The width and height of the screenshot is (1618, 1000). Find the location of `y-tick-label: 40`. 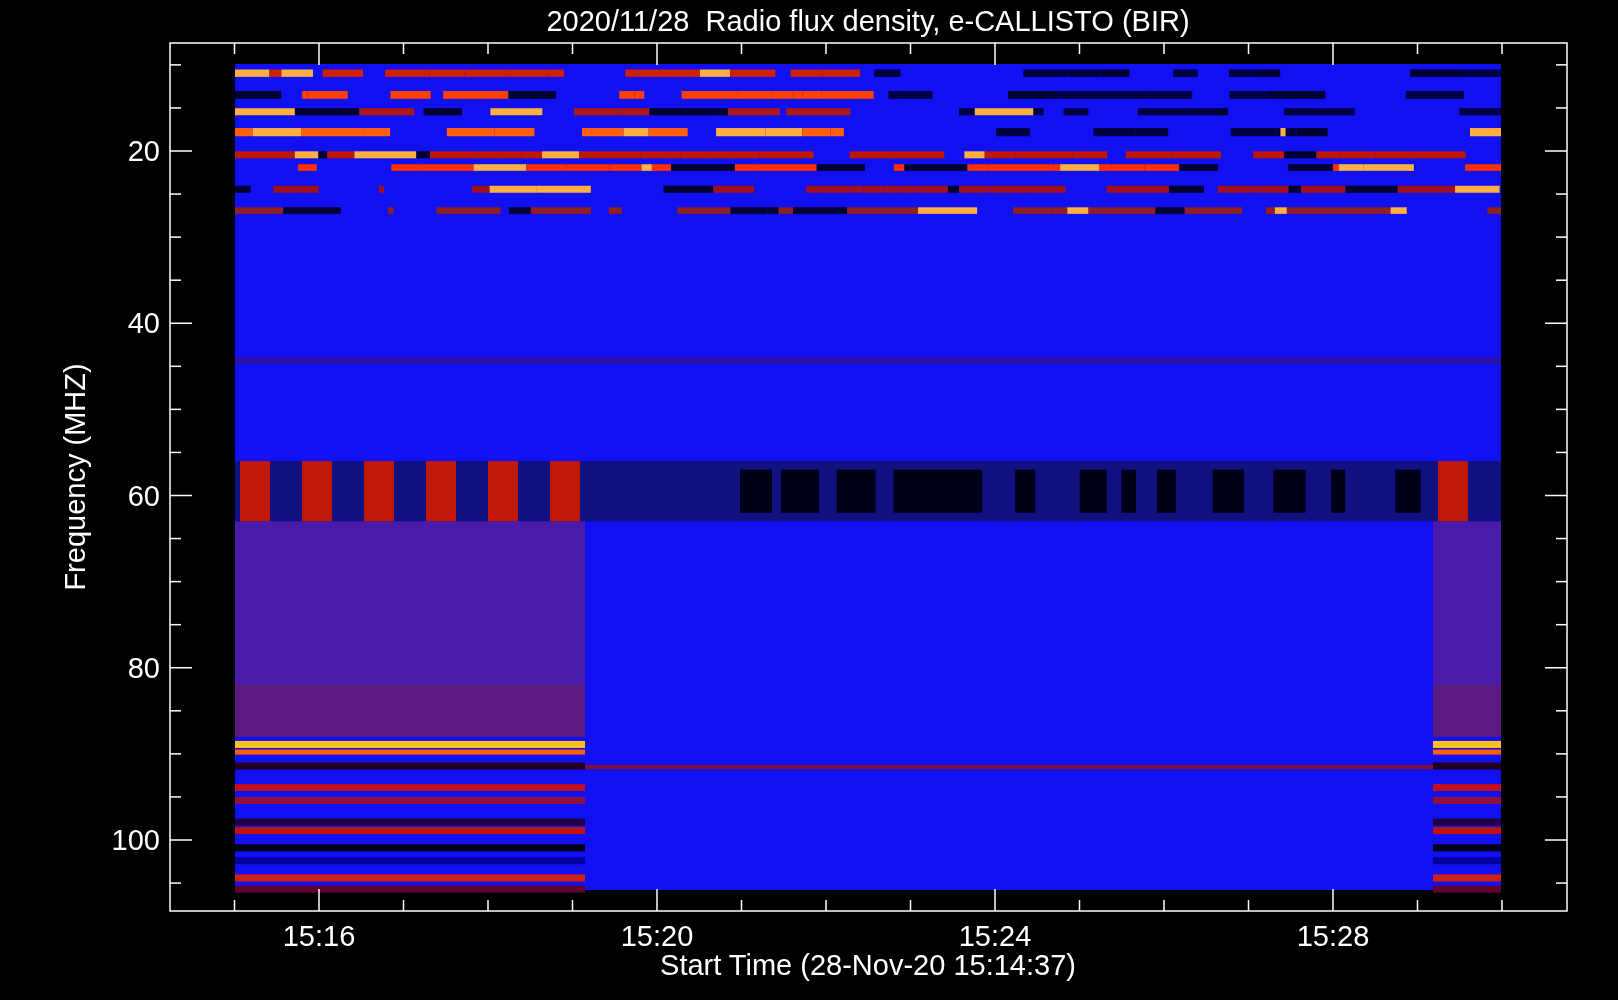

y-tick-label: 40 is located at coordinates (143, 323).